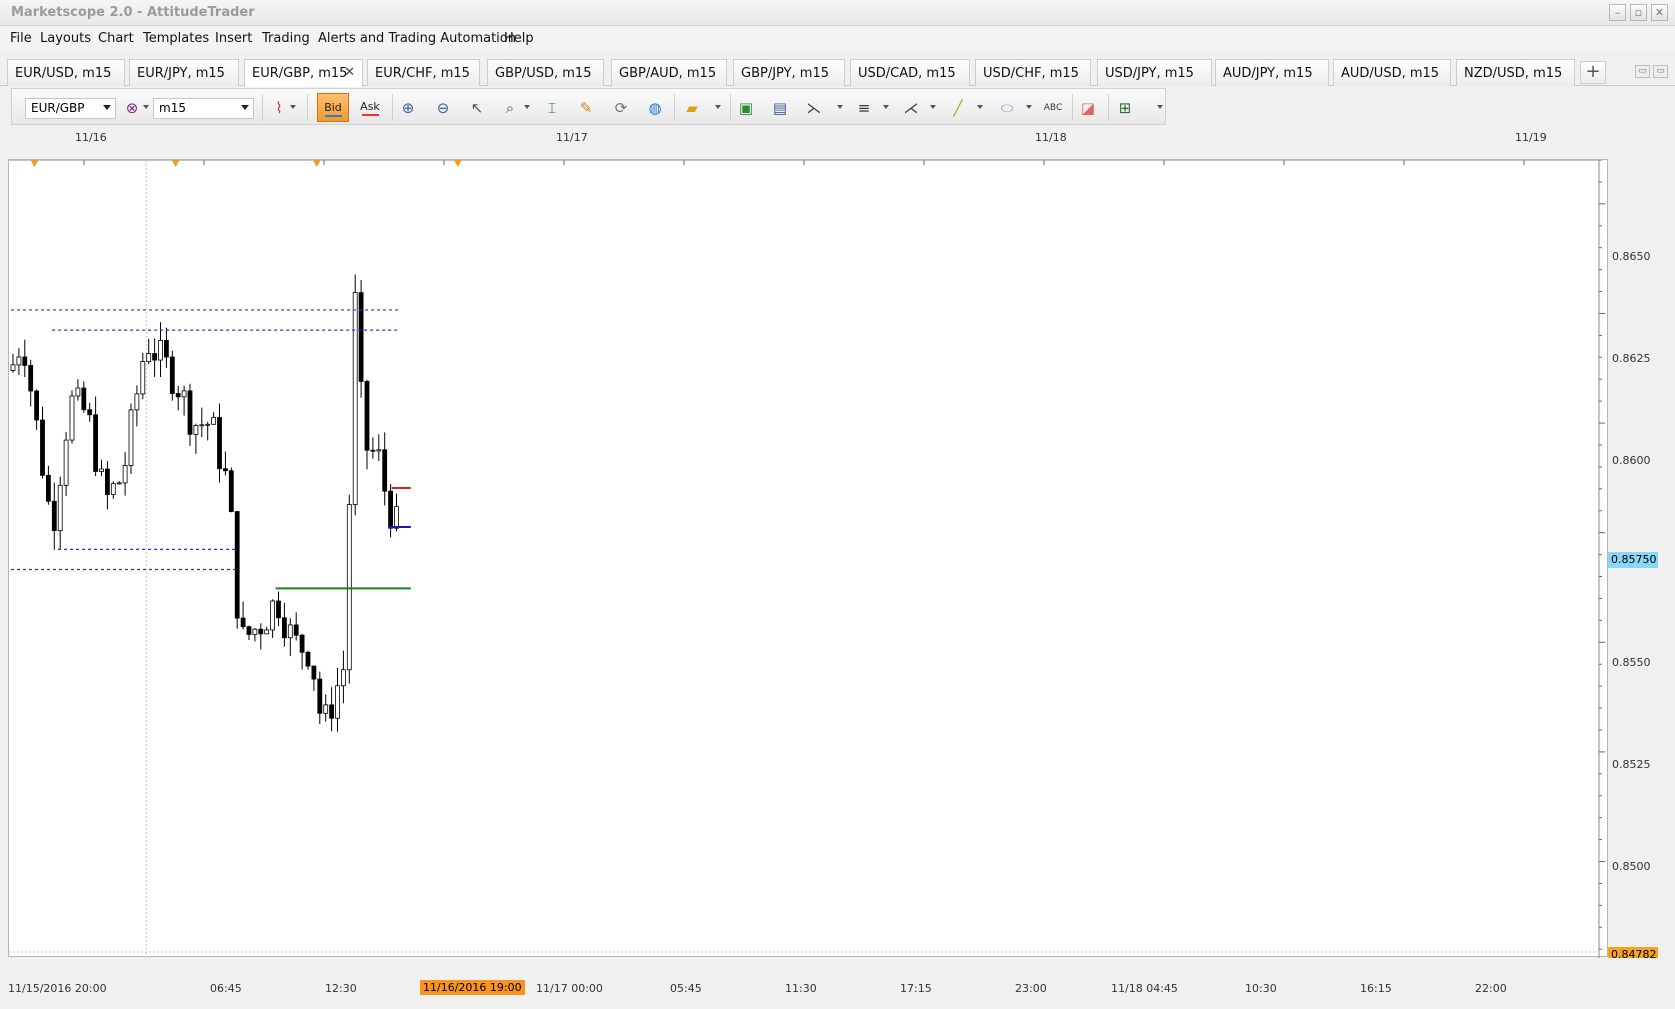  I want to click on image-icon: ▣, so click(746, 108).